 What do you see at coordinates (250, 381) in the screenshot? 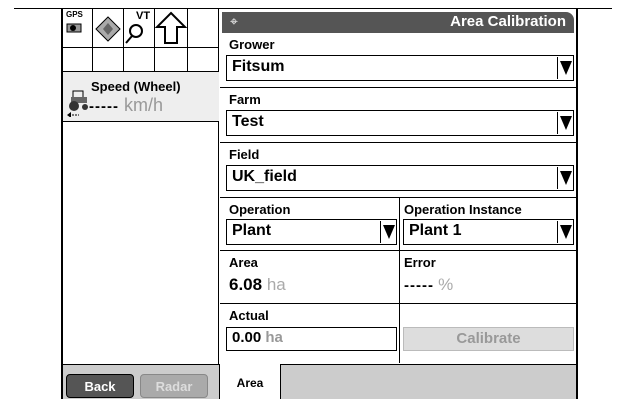
I see `tab-area: Area` at bounding box center [250, 381].